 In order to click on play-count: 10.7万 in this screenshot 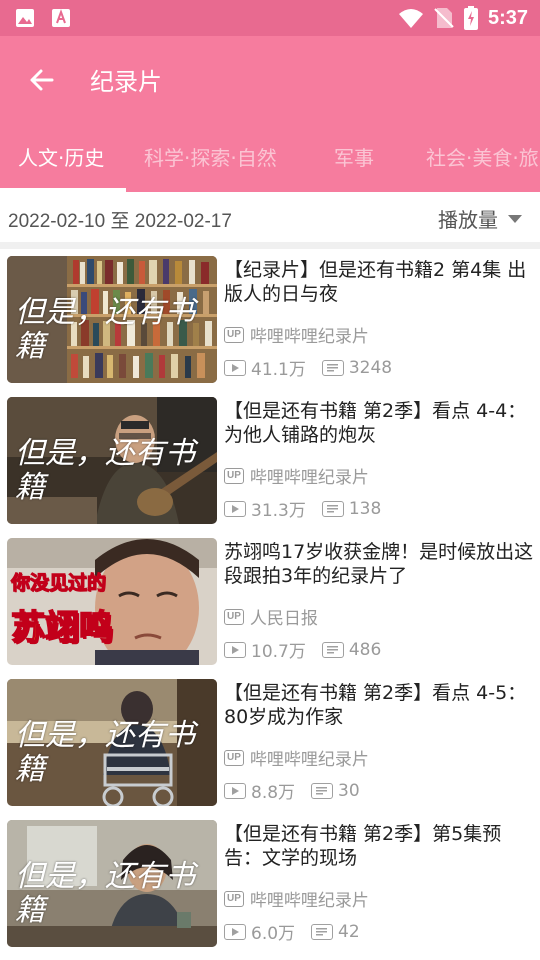, I will do `click(265, 649)`.